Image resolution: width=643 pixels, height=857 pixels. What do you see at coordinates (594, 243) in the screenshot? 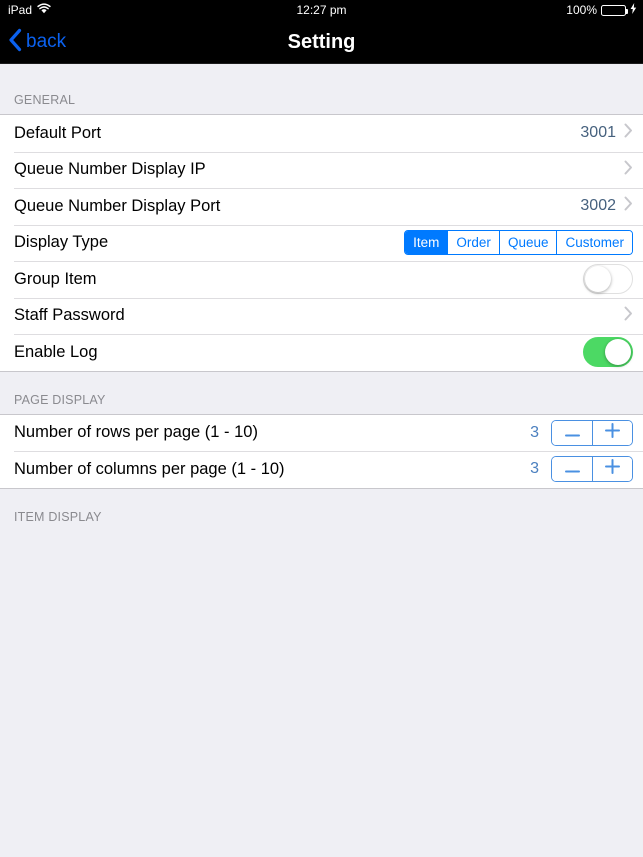
I see `segment-customer: Customer` at bounding box center [594, 243].